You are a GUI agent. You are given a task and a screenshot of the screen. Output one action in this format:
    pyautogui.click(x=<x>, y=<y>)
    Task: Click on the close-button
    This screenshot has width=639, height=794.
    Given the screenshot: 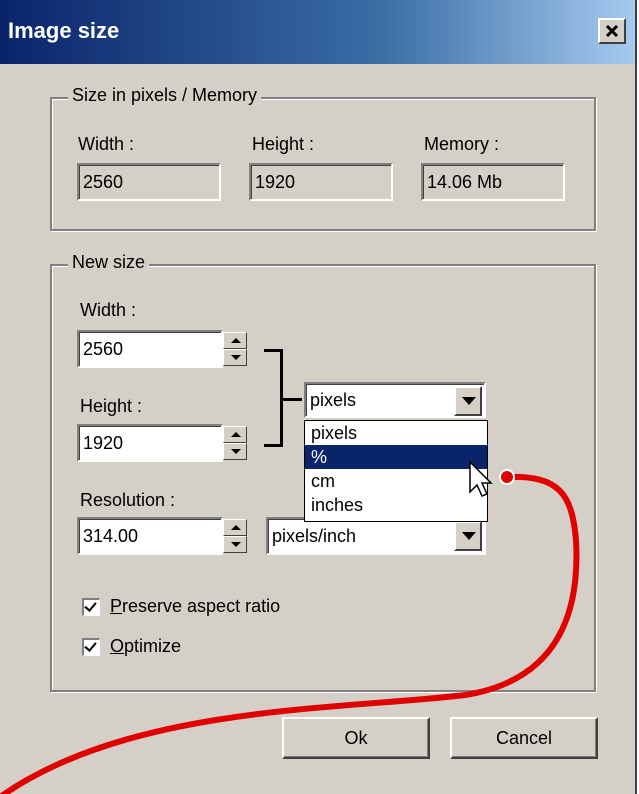 What is the action you would take?
    pyautogui.click(x=612, y=31)
    